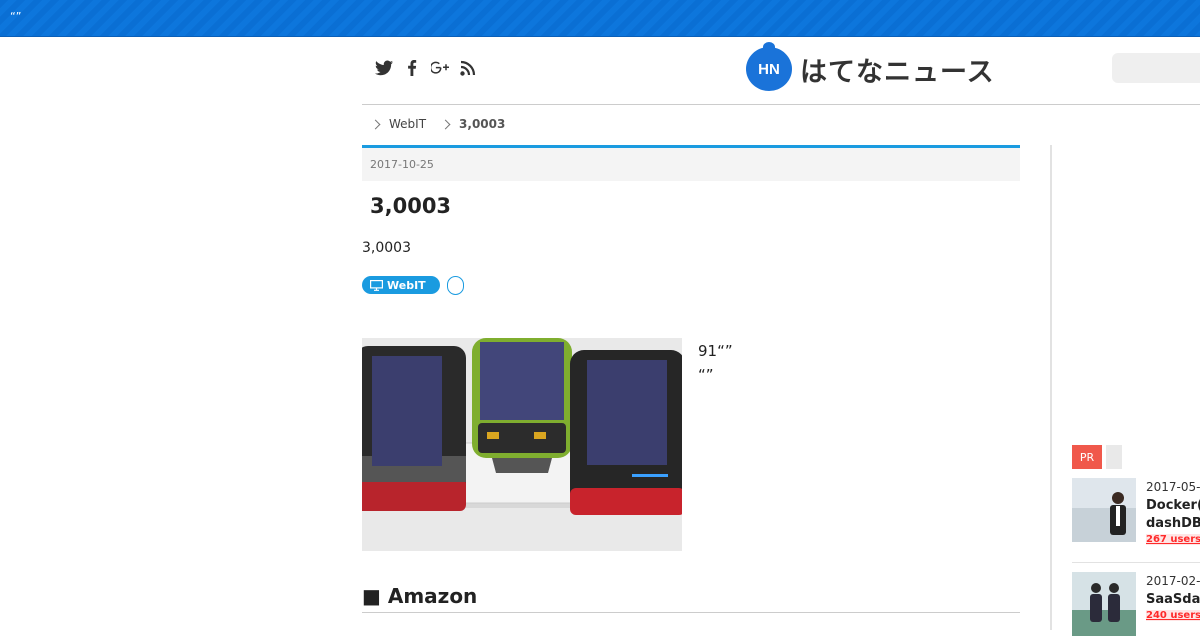 The height and width of the screenshot is (636, 1200). Describe the element at coordinates (1136, 562) in the screenshot. I see `sidebar-entry-divider` at that location.